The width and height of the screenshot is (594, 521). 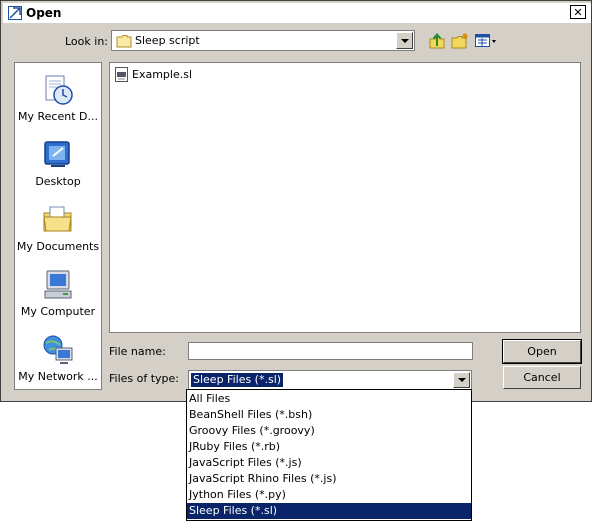 What do you see at coordinates (44, 13) in the screenshot?
I see `window-title: Open` at bounding box center [44, 13].